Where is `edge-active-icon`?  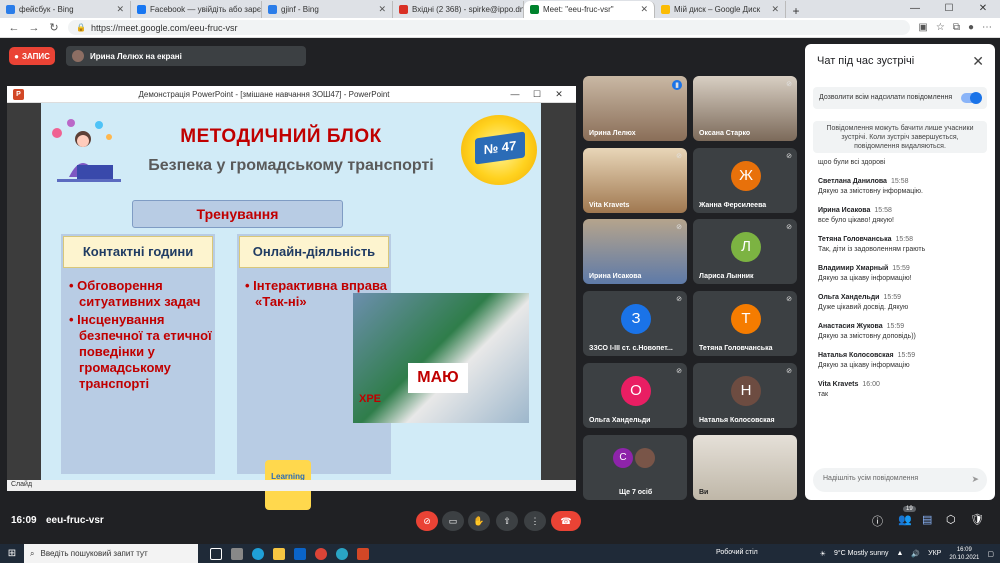 edge-active-icon is located at coordinates (342, 553).